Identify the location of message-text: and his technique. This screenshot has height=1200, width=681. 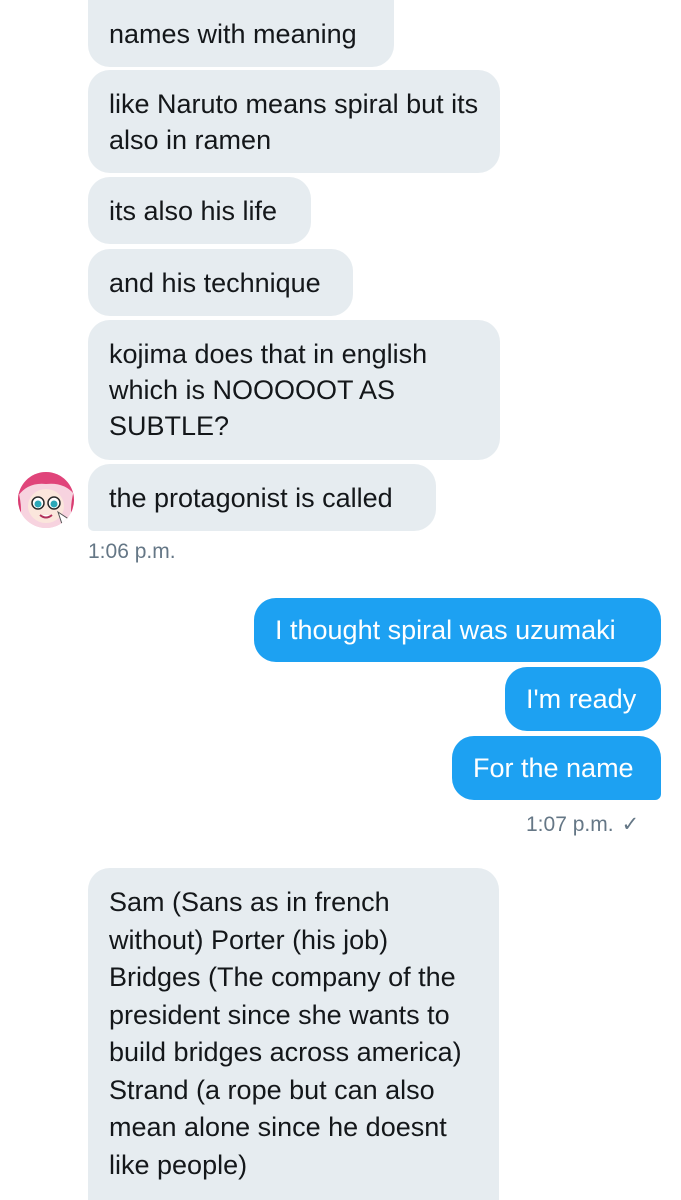
(215, 282).